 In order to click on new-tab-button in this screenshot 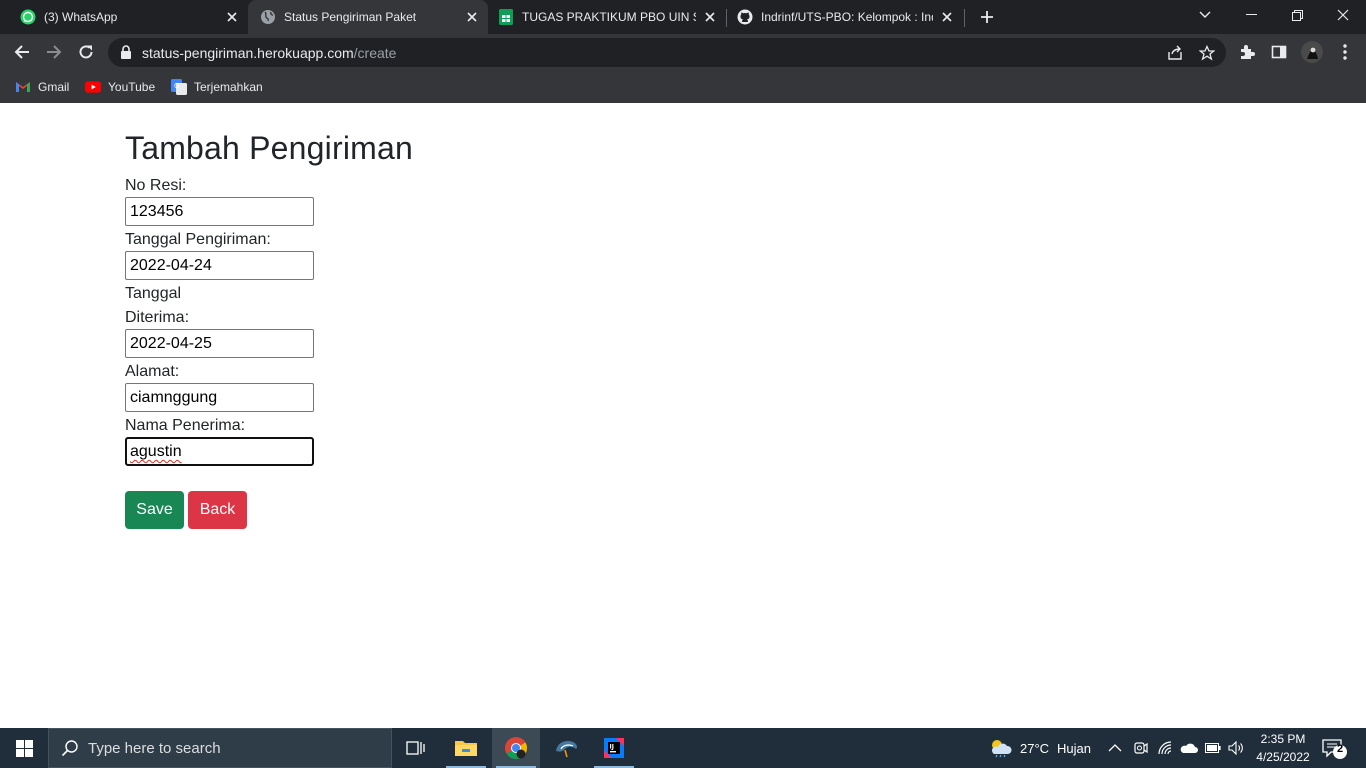, I will do `click(987, 17)`.